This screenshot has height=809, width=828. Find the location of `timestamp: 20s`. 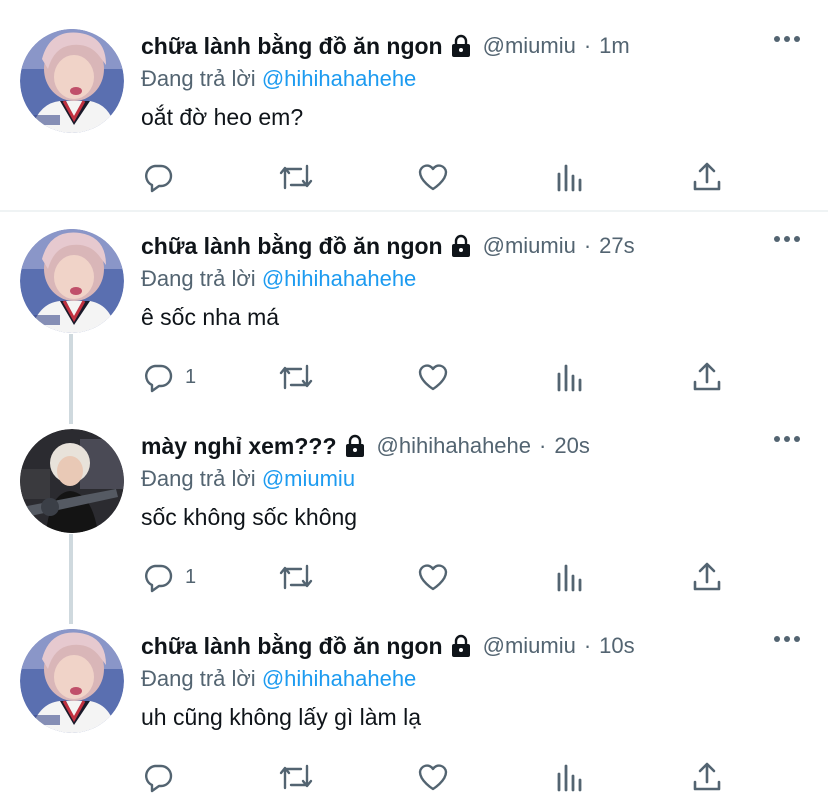

timestamp: 20s is located at coordinates (571, 446).